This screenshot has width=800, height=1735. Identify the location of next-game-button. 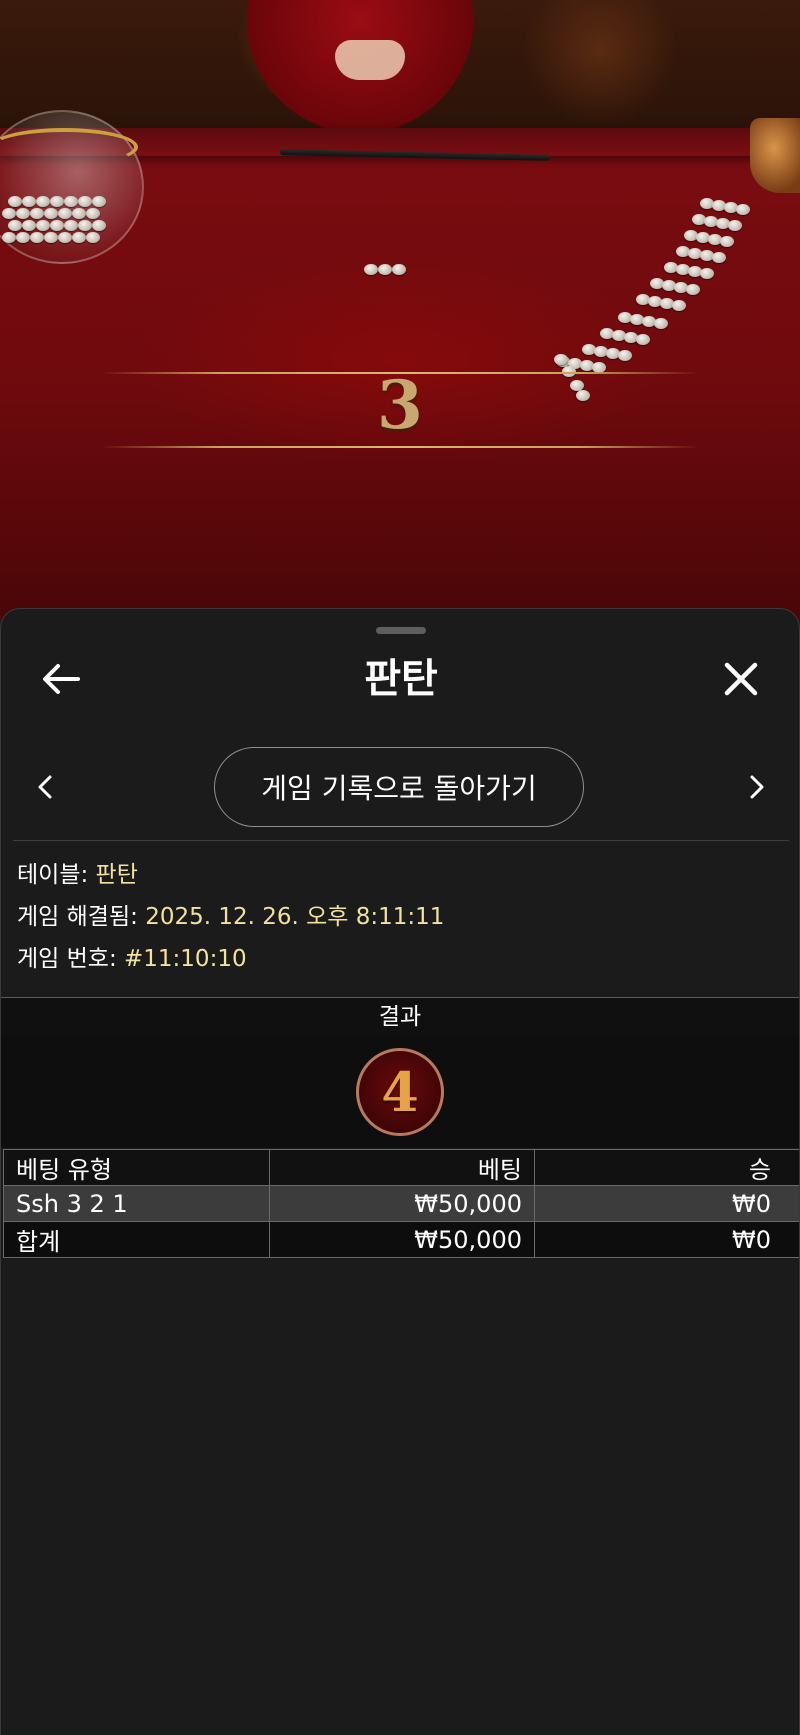
(757, 787).